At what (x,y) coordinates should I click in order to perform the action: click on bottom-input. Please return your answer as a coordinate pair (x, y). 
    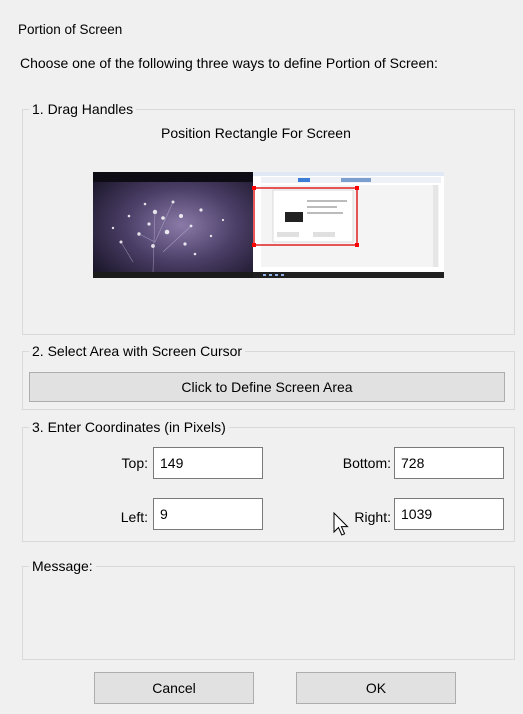
    Looking at the image, I should click on (449, 463).